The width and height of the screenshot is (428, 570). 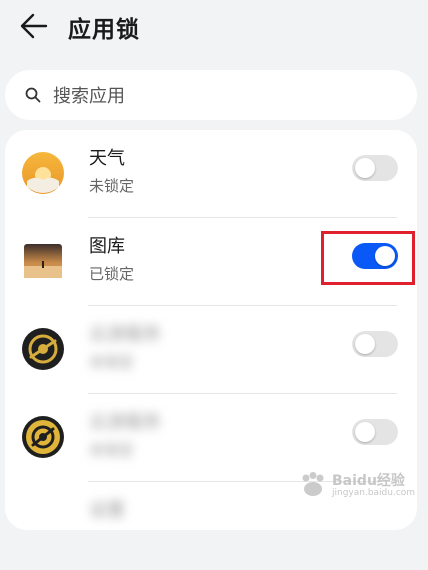 What do you see at coordinates (374, 493) in the screenshot?
I see `watermark-url: jingyan.baidu.com` at bounding box center [374, 493].